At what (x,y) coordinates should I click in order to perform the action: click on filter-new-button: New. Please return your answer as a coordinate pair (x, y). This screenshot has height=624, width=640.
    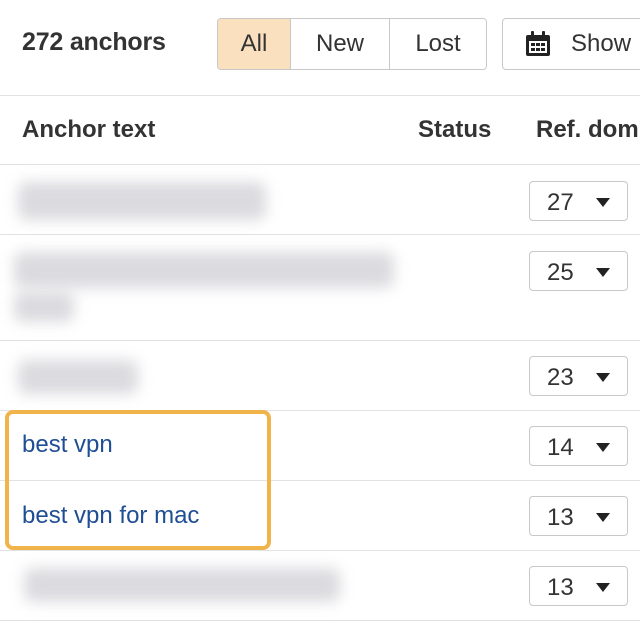
    Looking at the image, I should click on (340, 44).